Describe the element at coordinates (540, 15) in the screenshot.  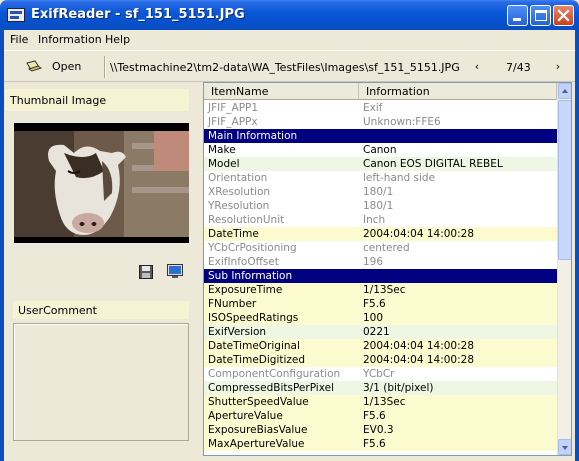
I see `maximize-button` at that location.